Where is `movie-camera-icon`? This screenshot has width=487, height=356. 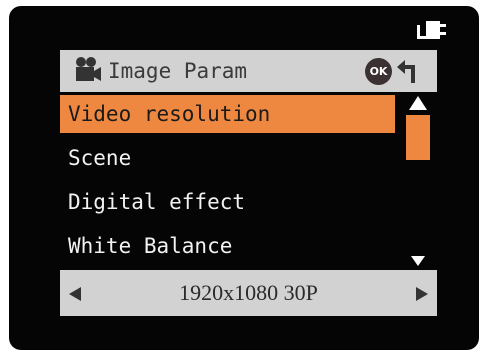
movie-camera-icon is located at coordinates (88, 69).